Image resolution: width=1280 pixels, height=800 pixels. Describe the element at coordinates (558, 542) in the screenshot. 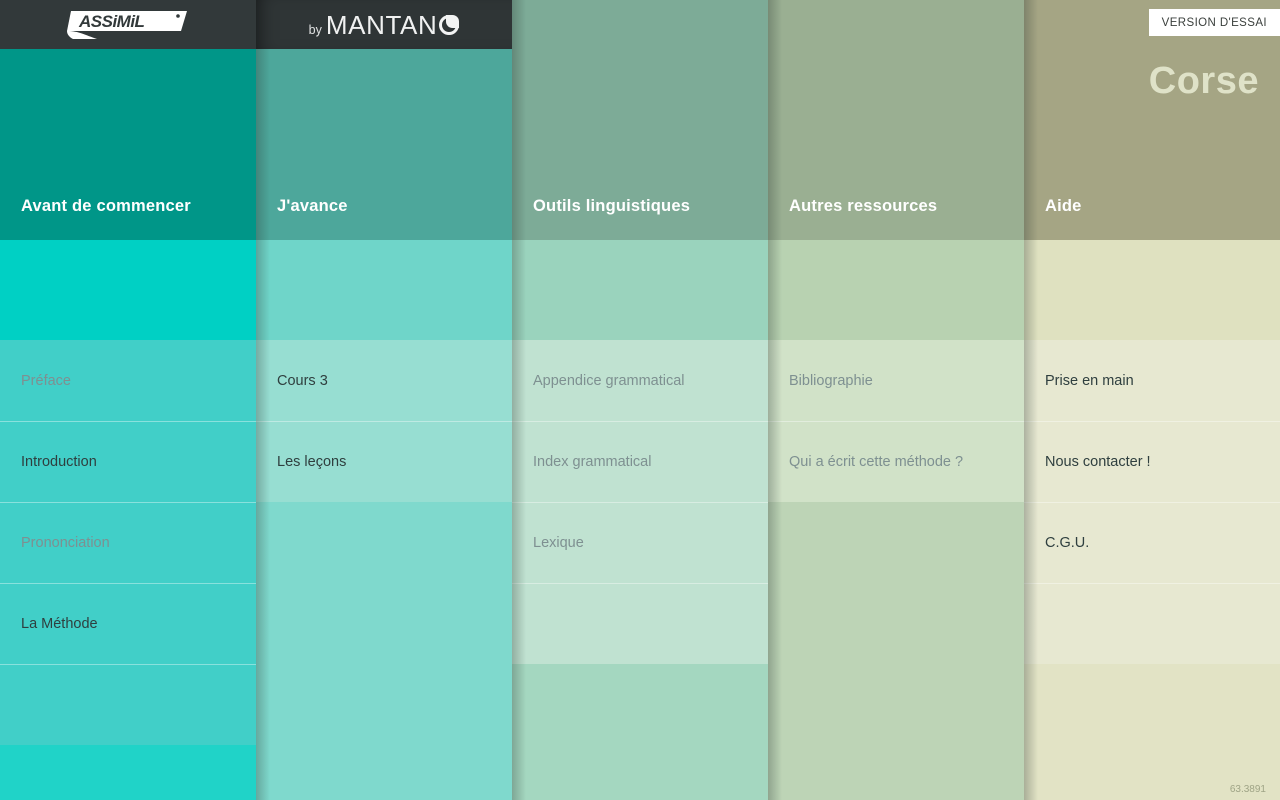

I see `list-item-label: Lexique` at that location.